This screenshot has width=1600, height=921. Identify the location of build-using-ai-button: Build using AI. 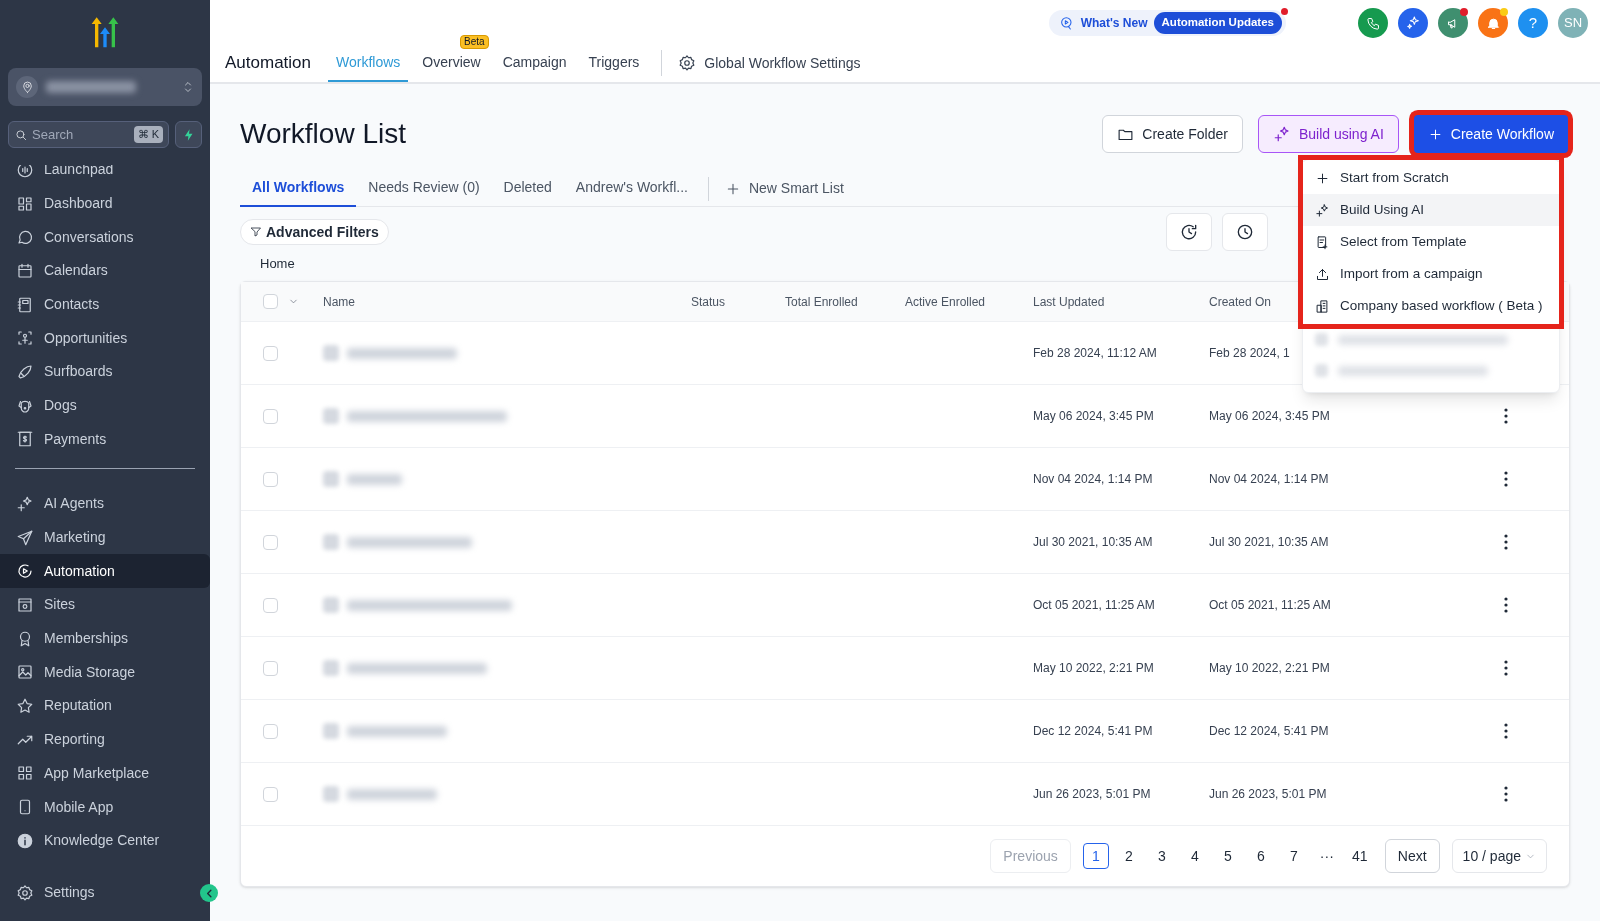
(1328, 134).